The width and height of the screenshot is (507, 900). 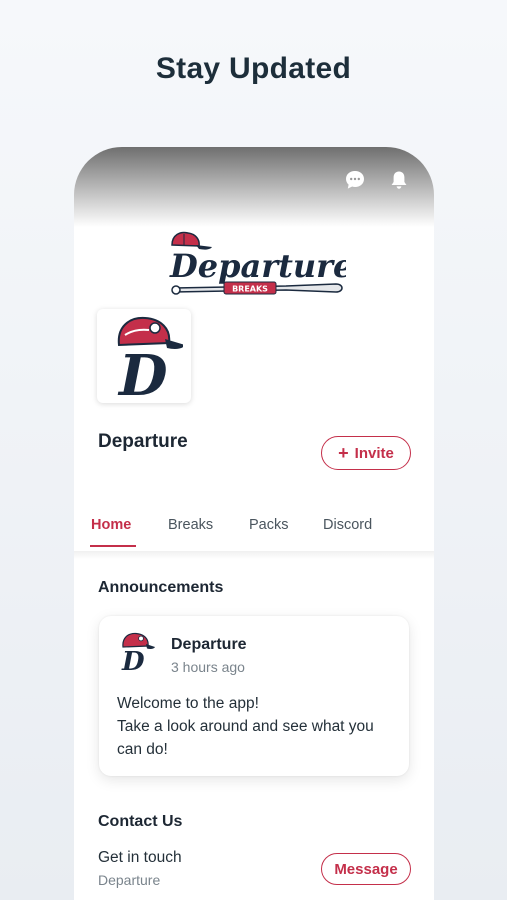 What do you see at coordinates (133, 659) in the screenshot?
I see `post-avatar-letter: D` at bounding box center [133, 659].